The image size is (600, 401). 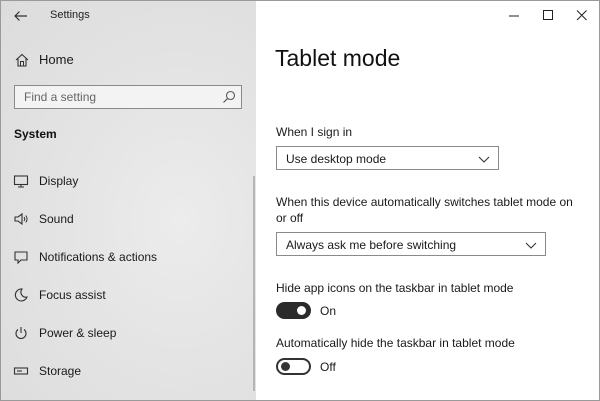 I want to click on sign-in-dropdown-value: Use desktop mode, so click(x=336, y=159).